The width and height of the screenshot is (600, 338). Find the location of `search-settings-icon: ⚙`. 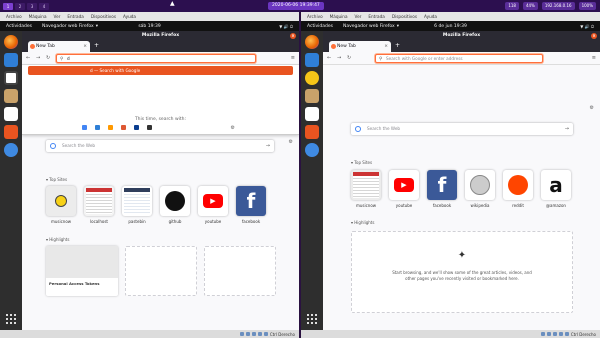

search-settings-icon: ⚙ is located at coordinates (233, 128).